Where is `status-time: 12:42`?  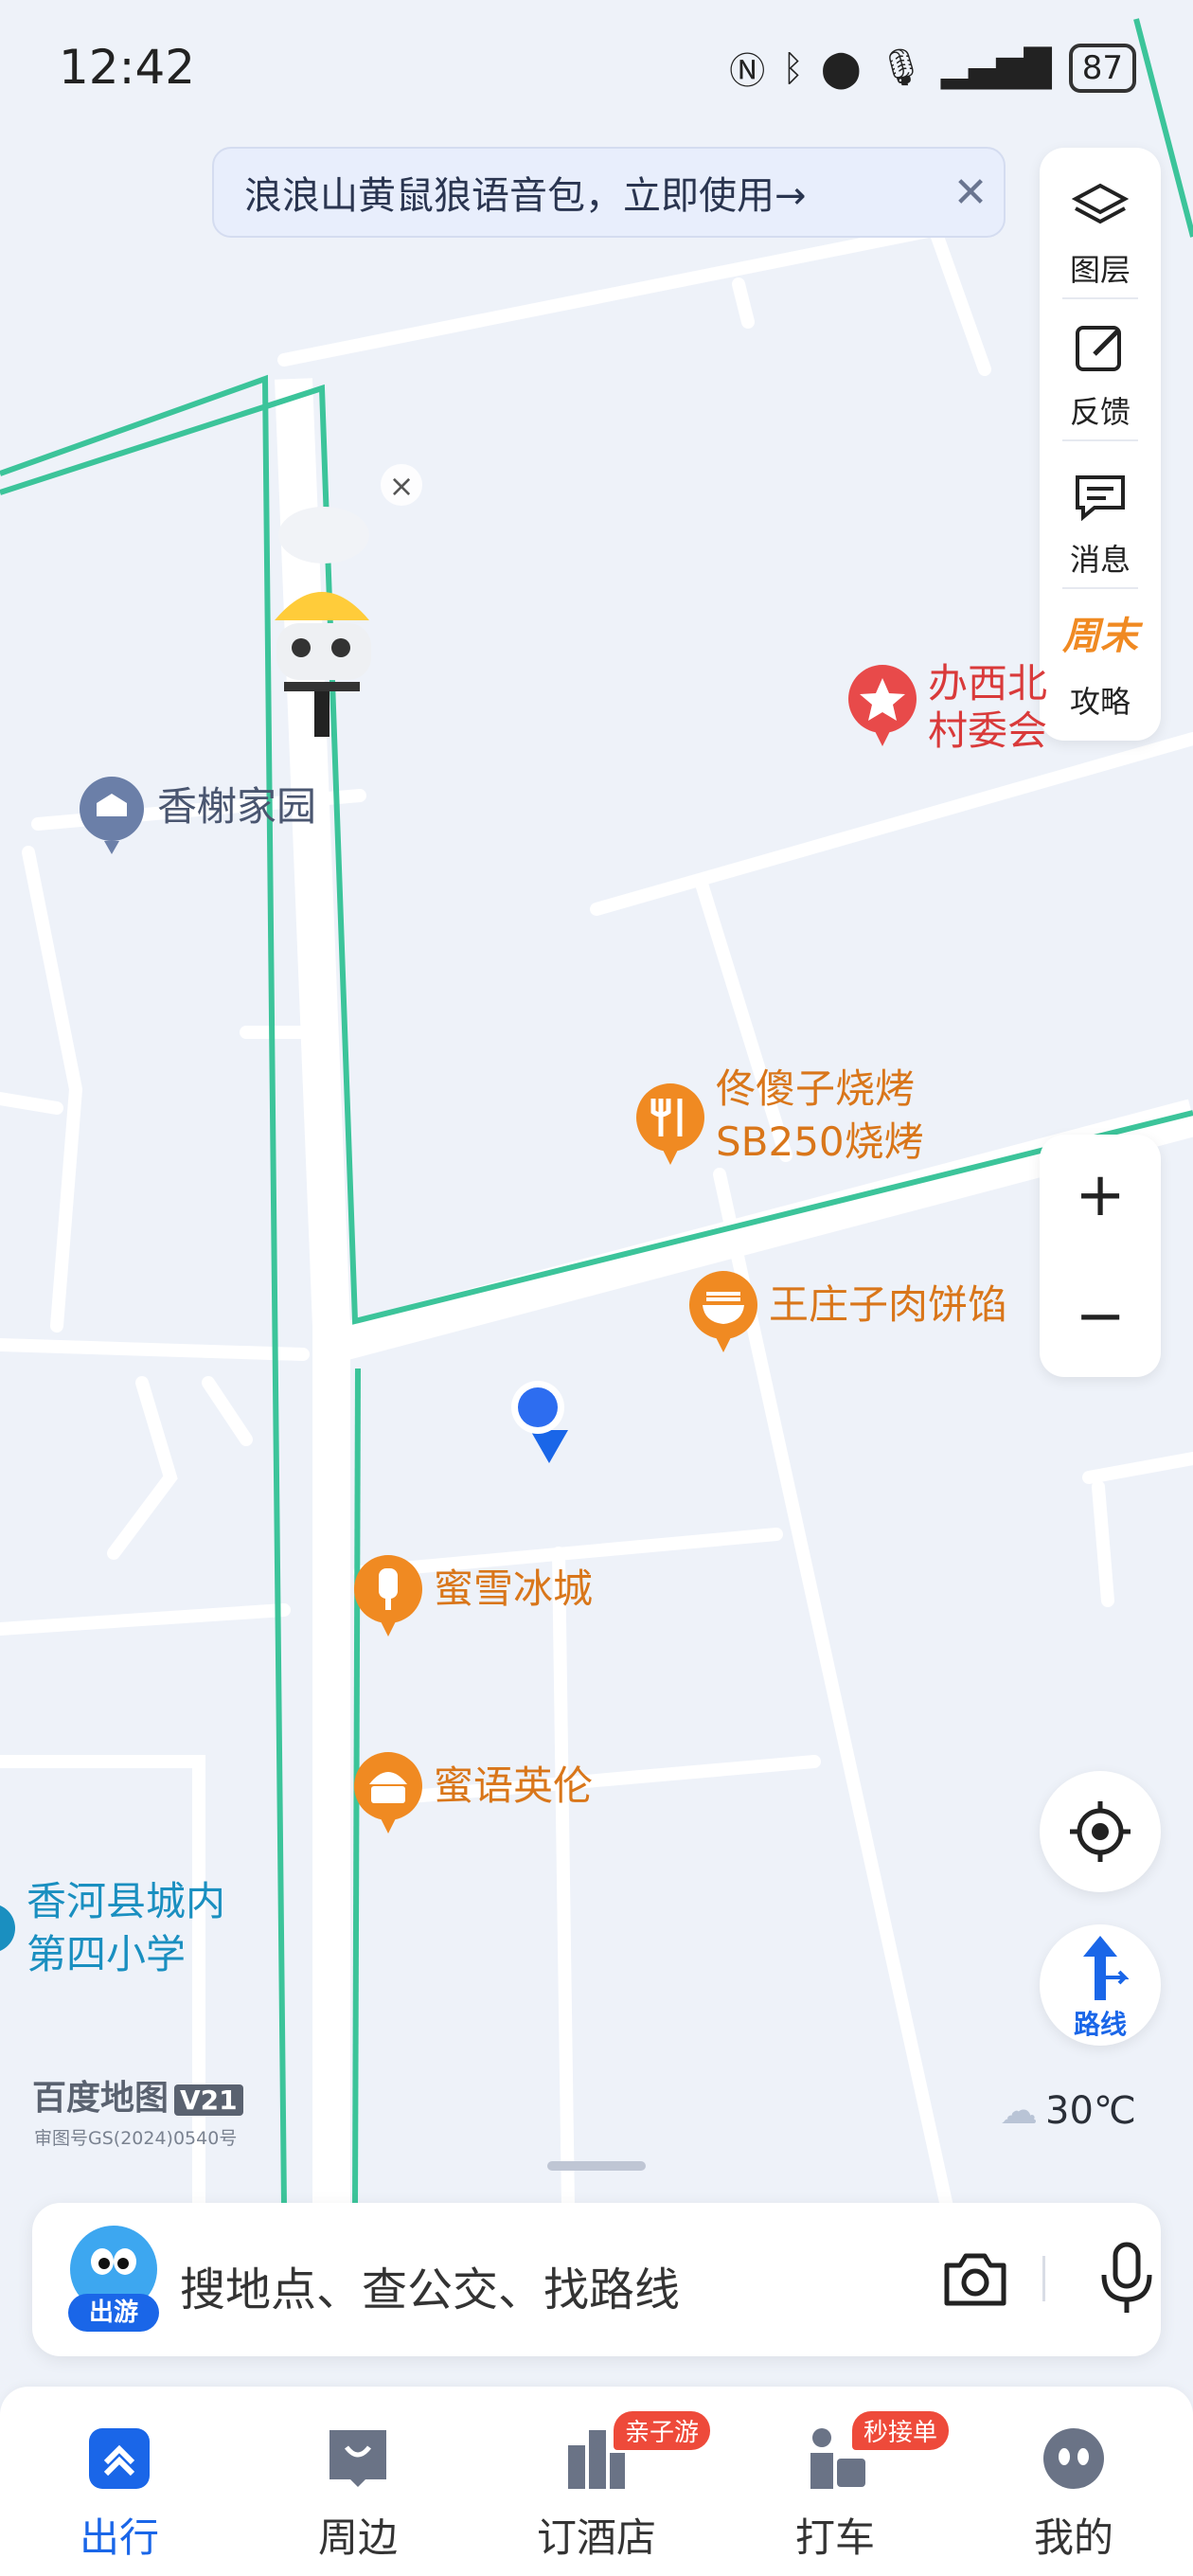
status-time: 12:42 is located at coordinates (127, 67).